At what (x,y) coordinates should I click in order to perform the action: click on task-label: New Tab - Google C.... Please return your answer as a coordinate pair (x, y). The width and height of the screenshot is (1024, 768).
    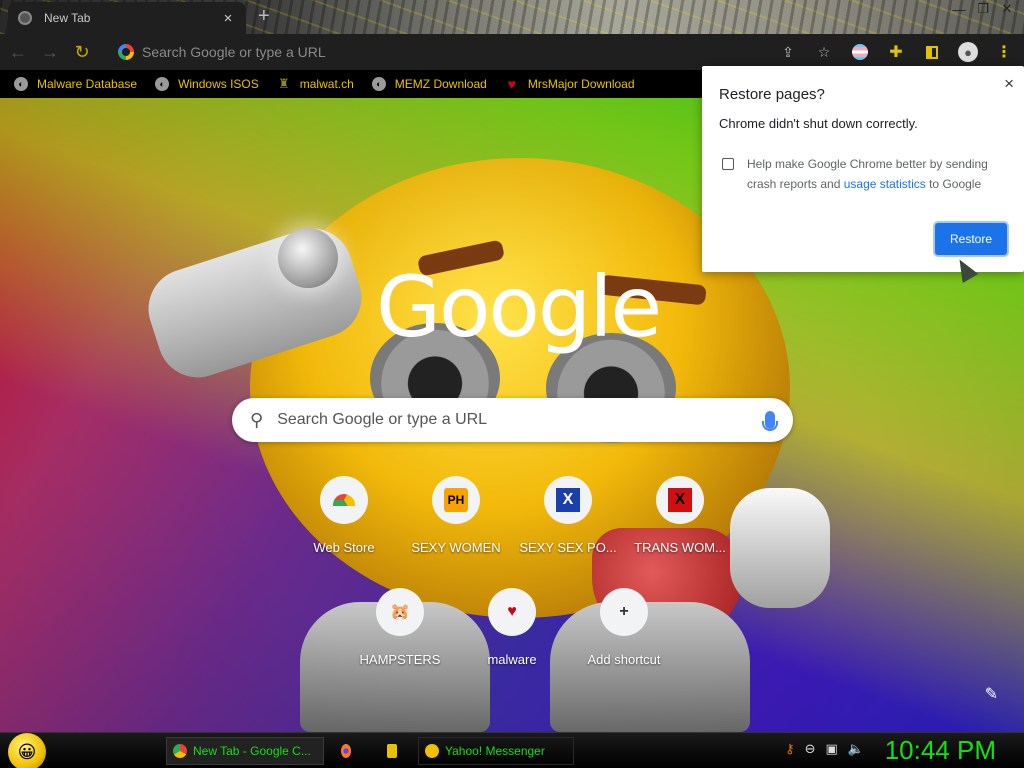
    Looking at the image, I should click on (252, 751).